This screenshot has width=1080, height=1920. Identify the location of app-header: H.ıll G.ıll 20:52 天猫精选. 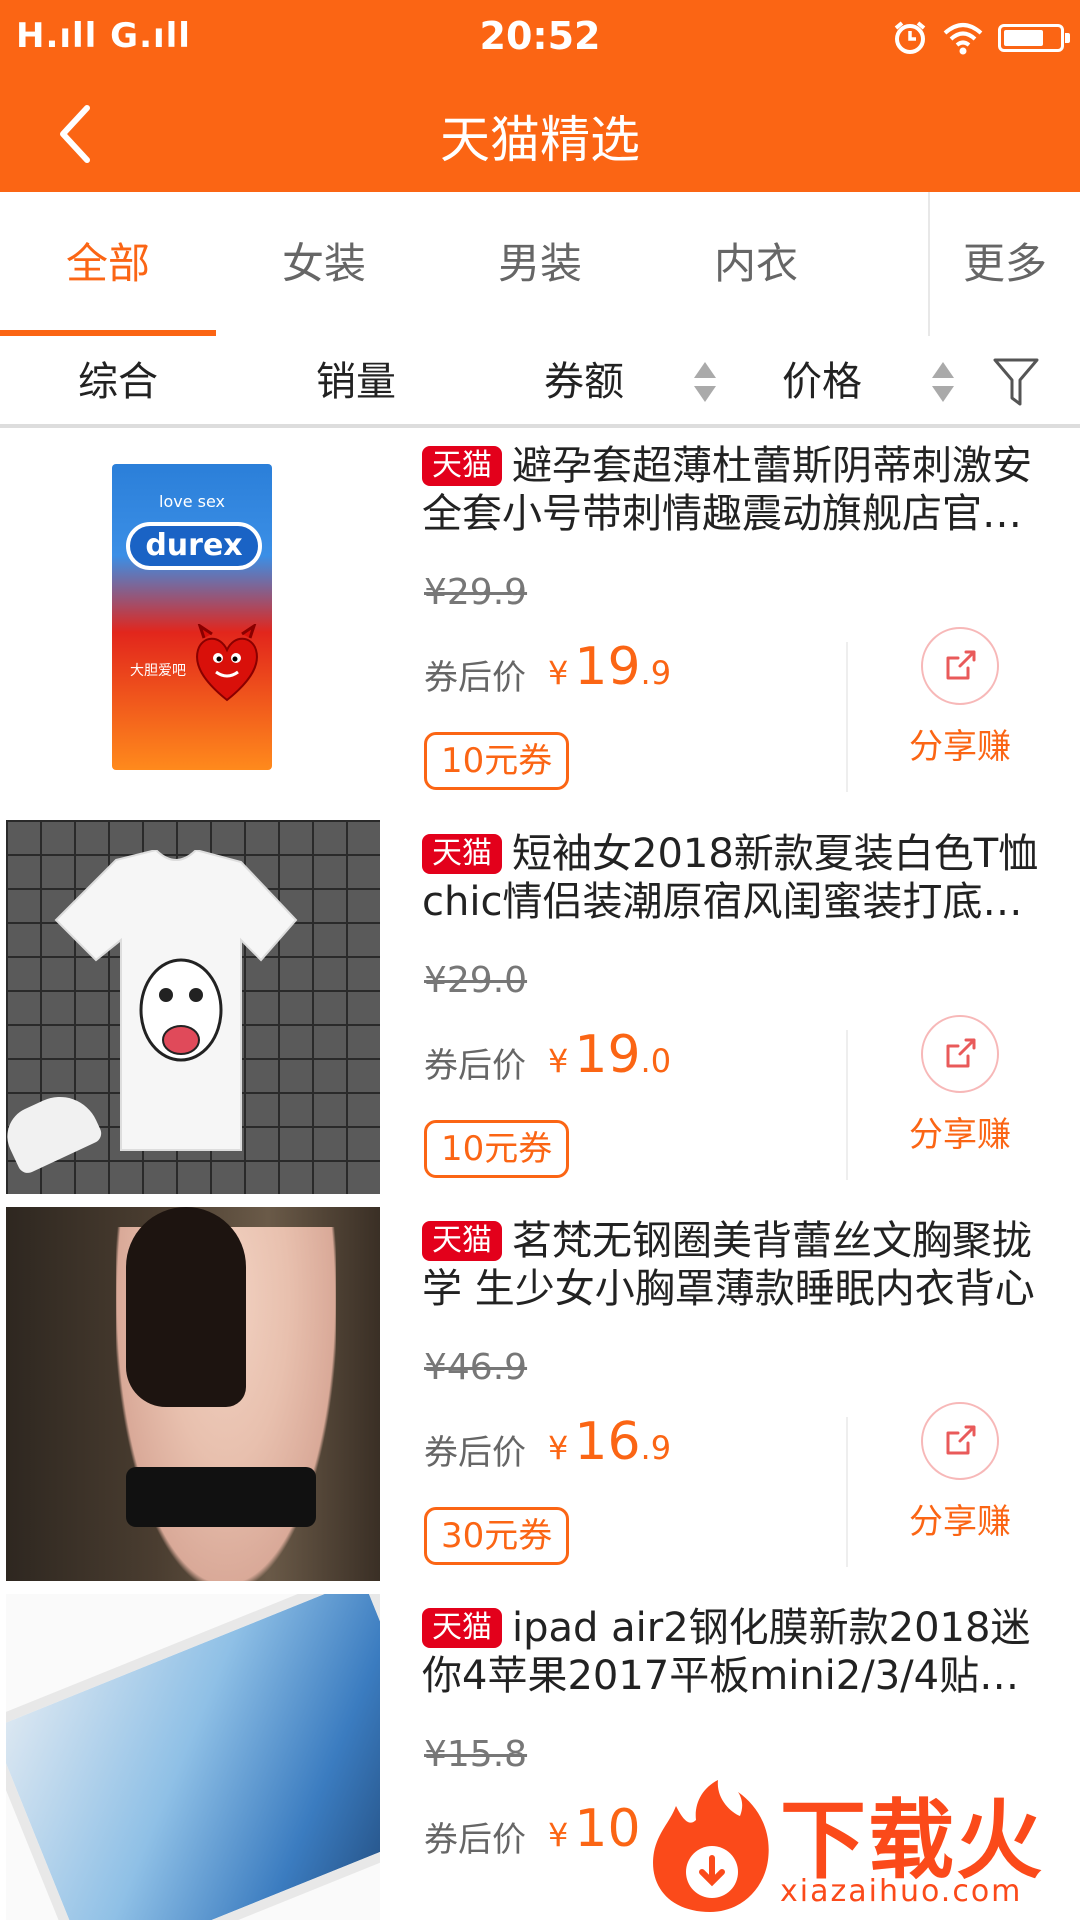
(540, 96).